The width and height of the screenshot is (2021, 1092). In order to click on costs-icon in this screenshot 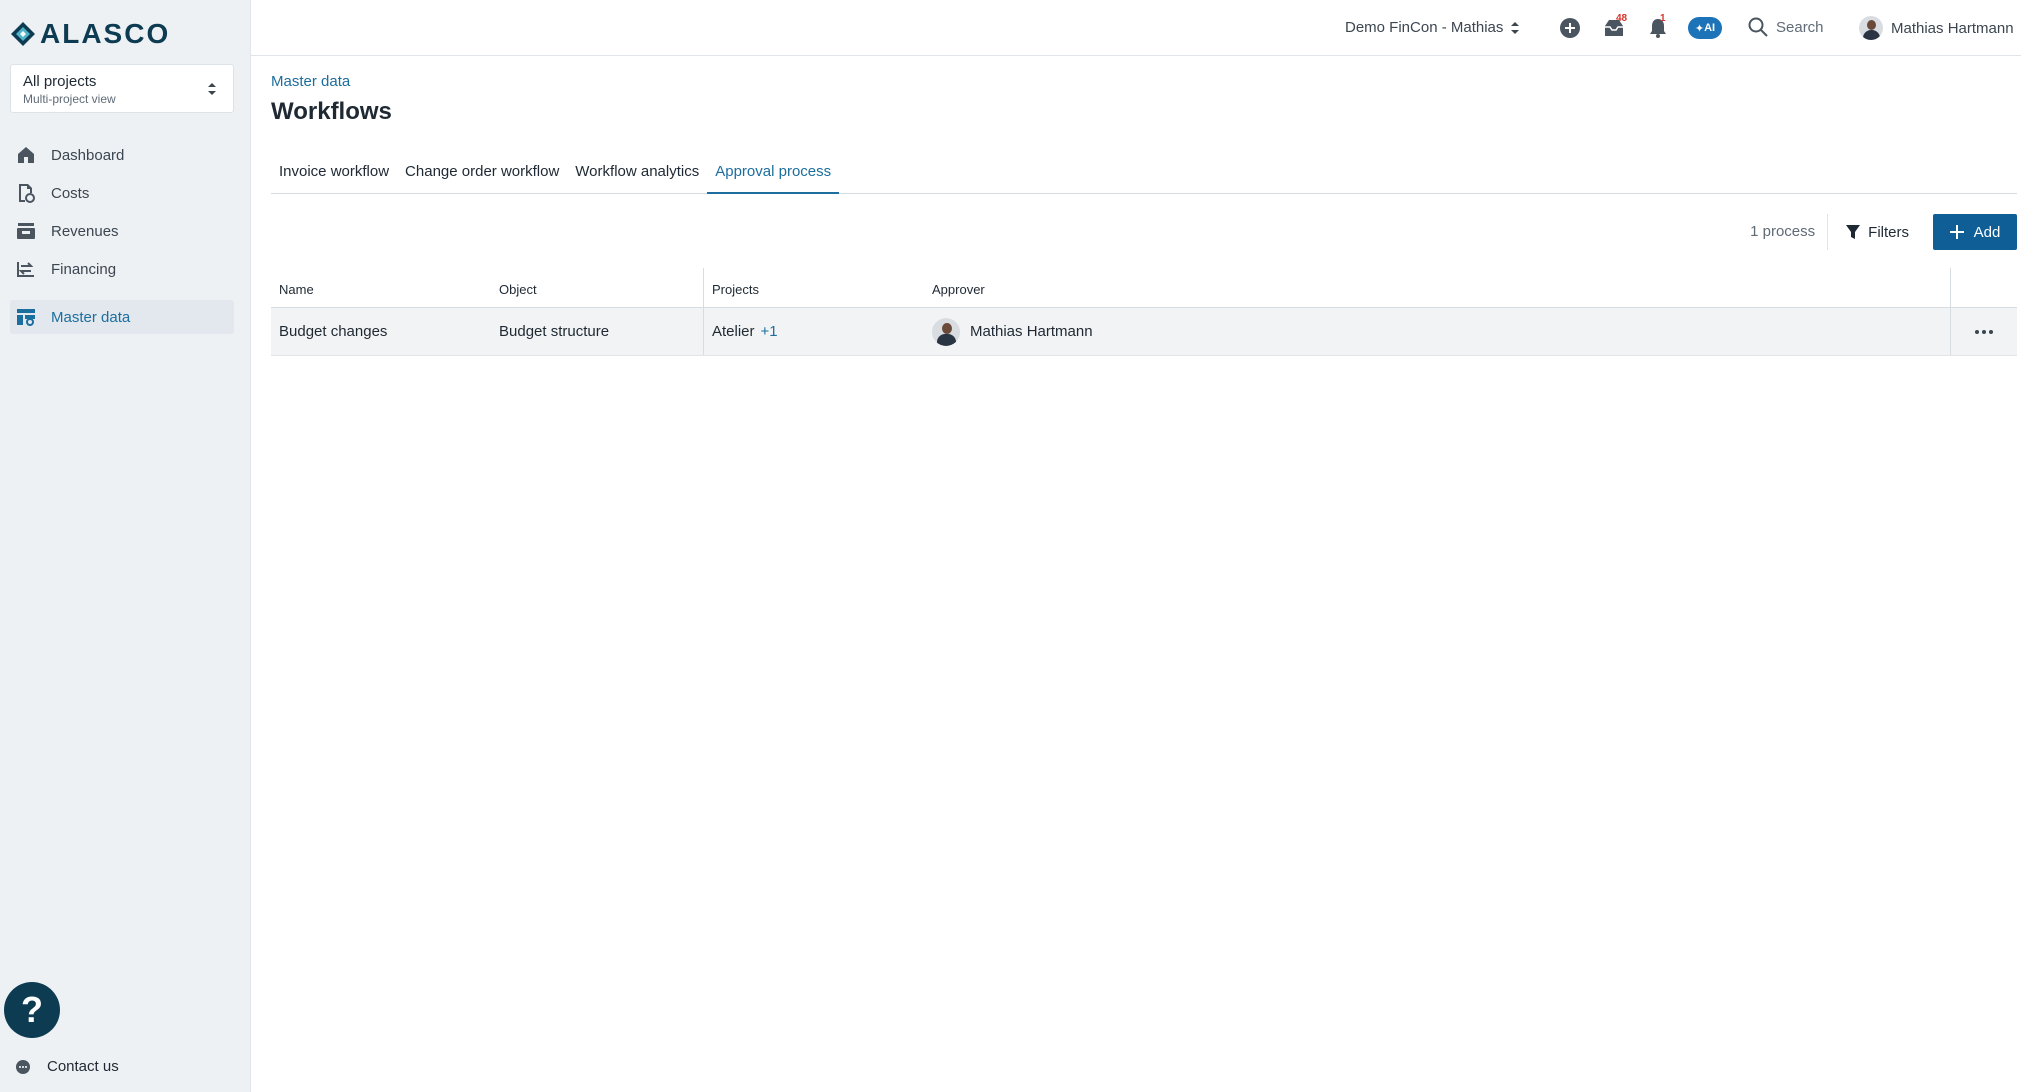, I will do `click(26, 193)`.